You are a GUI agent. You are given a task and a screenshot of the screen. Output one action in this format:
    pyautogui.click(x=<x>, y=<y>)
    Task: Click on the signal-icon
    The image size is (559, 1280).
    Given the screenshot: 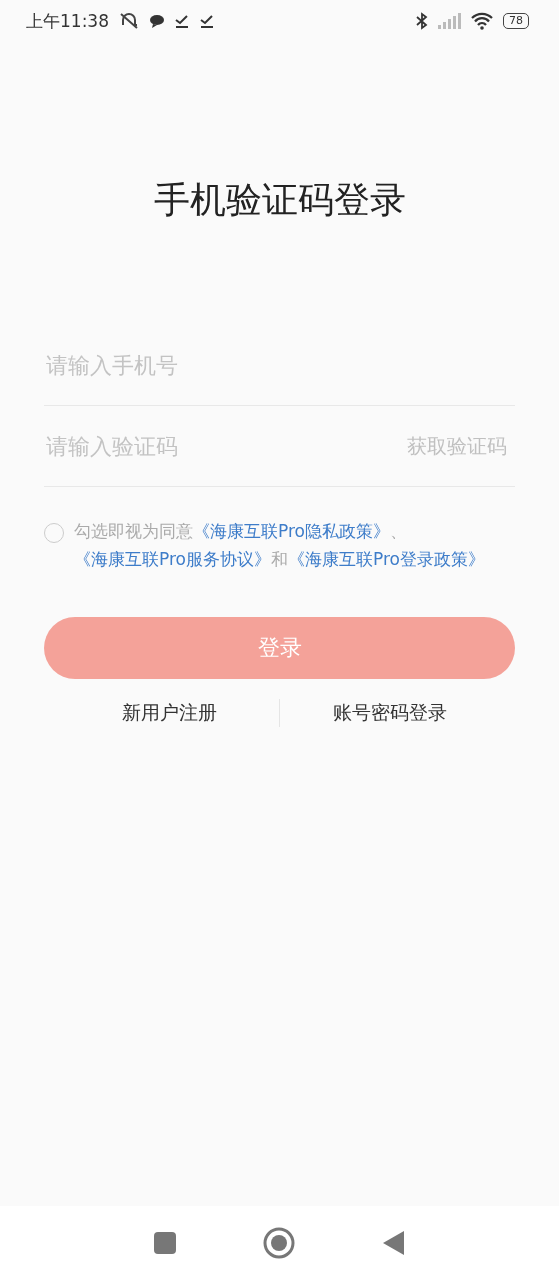 What is the action you would take?
    pyautogui.click(x=449, y=21)
    